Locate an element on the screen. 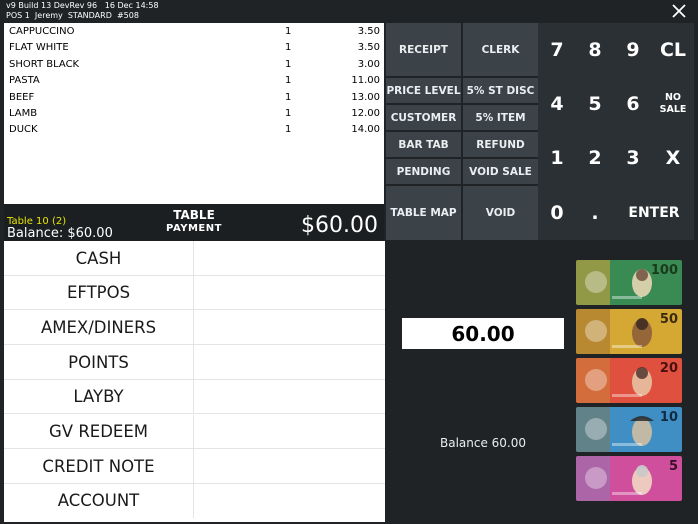  sale-type-line2: PAYMENT is located at coordinates (194, 228).